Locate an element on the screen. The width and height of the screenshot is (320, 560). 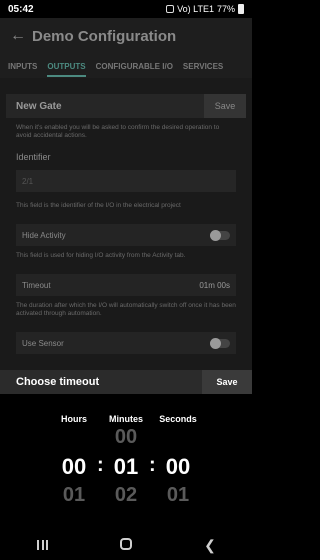
timeout-label: Timeout is located at coordinates (36, 285).